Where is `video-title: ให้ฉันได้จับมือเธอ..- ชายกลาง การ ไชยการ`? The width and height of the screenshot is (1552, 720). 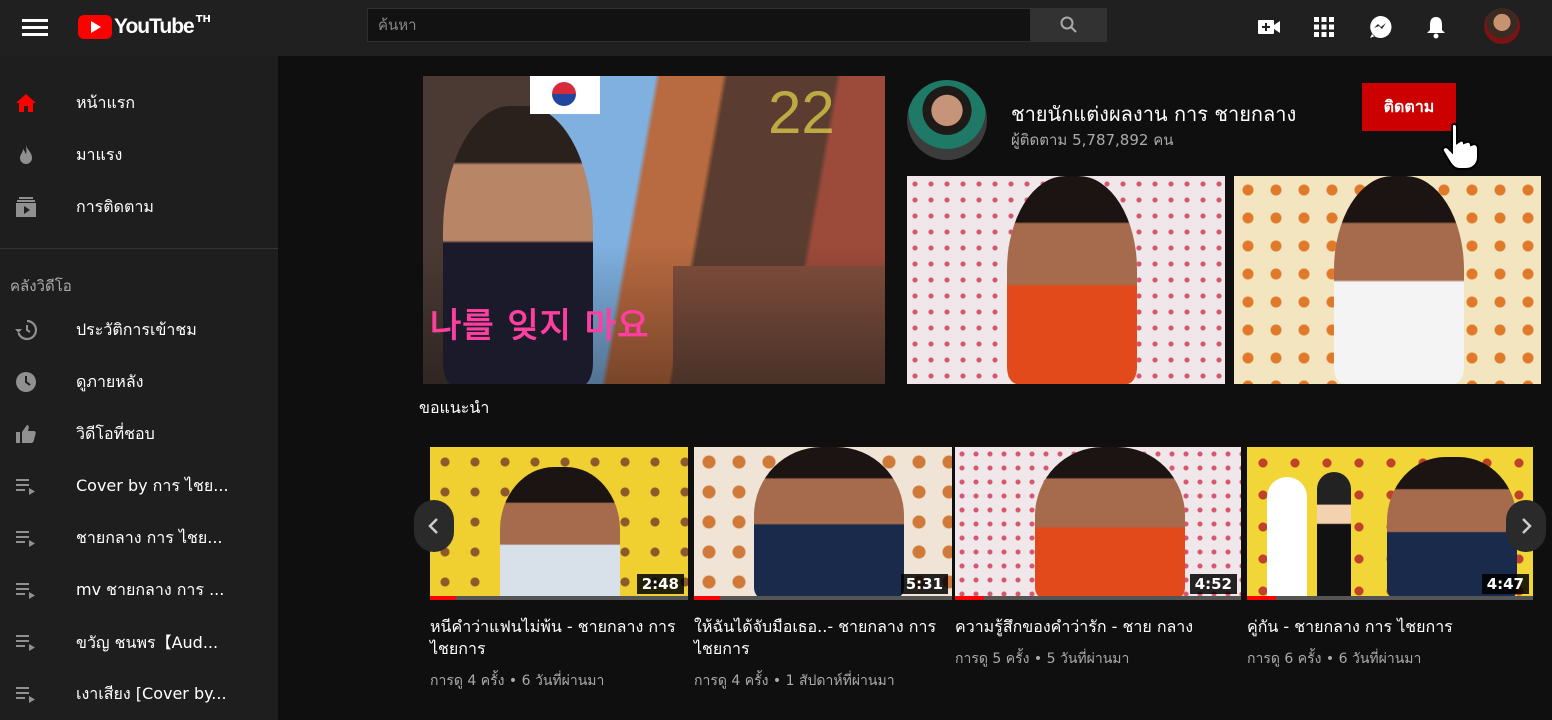 video-title: ให้ฉันได้จับมือเธอ..- ชายกลาง การ ไชยการ is located at coordinates (823, 638).